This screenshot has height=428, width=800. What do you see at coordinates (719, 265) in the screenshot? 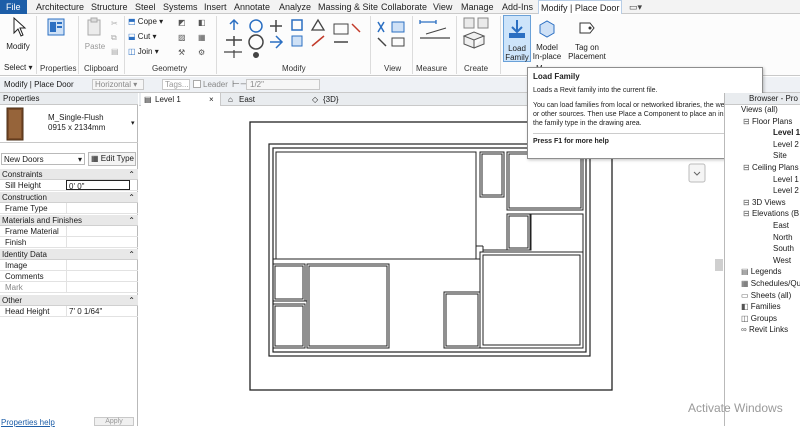
I see `scrollbar-thumb` at bounding box center [719, 265].